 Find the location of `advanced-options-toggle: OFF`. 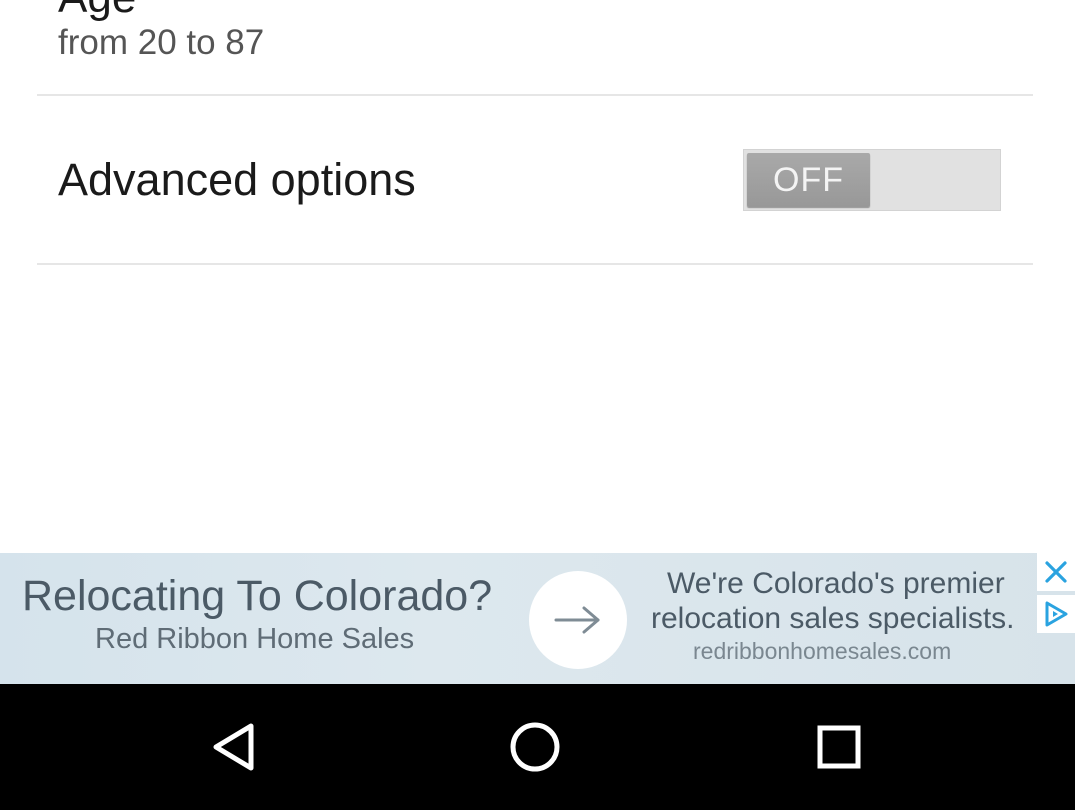

advanced-options-toggle: OFF is located at coordinates (872, 180).